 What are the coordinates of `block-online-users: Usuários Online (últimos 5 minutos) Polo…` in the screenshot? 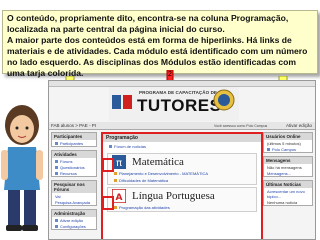 It's located at (288, 142).